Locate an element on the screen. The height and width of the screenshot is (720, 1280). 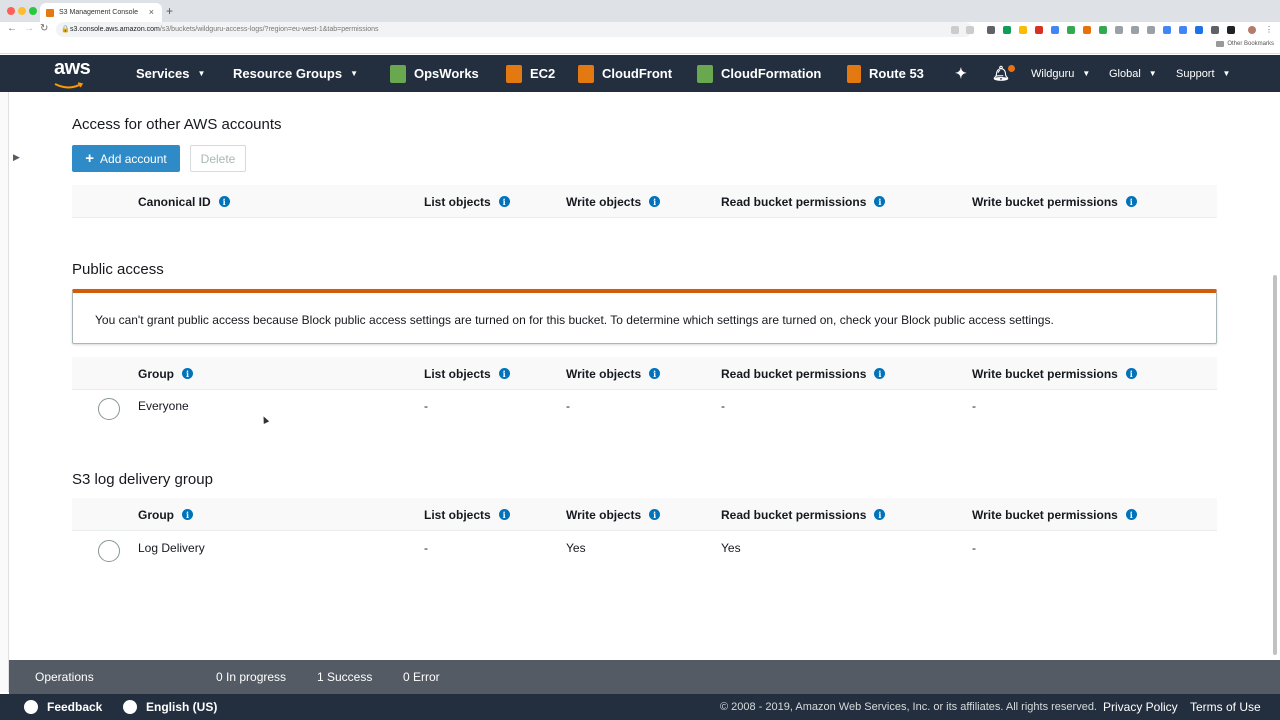
account-label: Wildguru is located at coordinates (1053, 73).